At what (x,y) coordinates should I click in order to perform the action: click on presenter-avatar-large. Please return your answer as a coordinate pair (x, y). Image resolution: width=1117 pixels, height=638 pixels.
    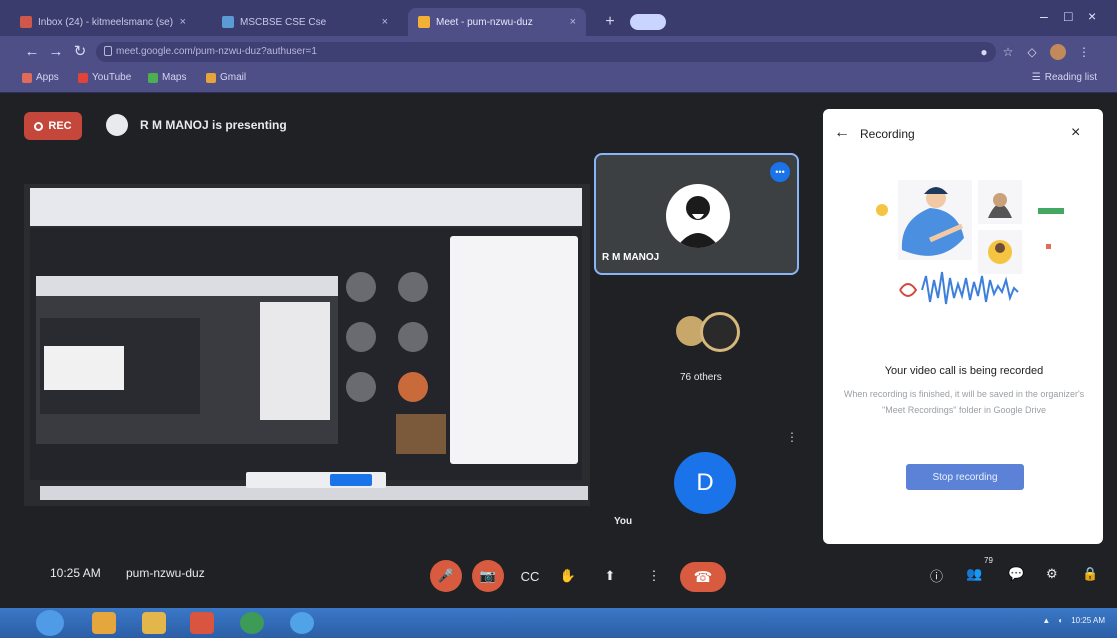
    Looking at the image, I should click on (698, 216).